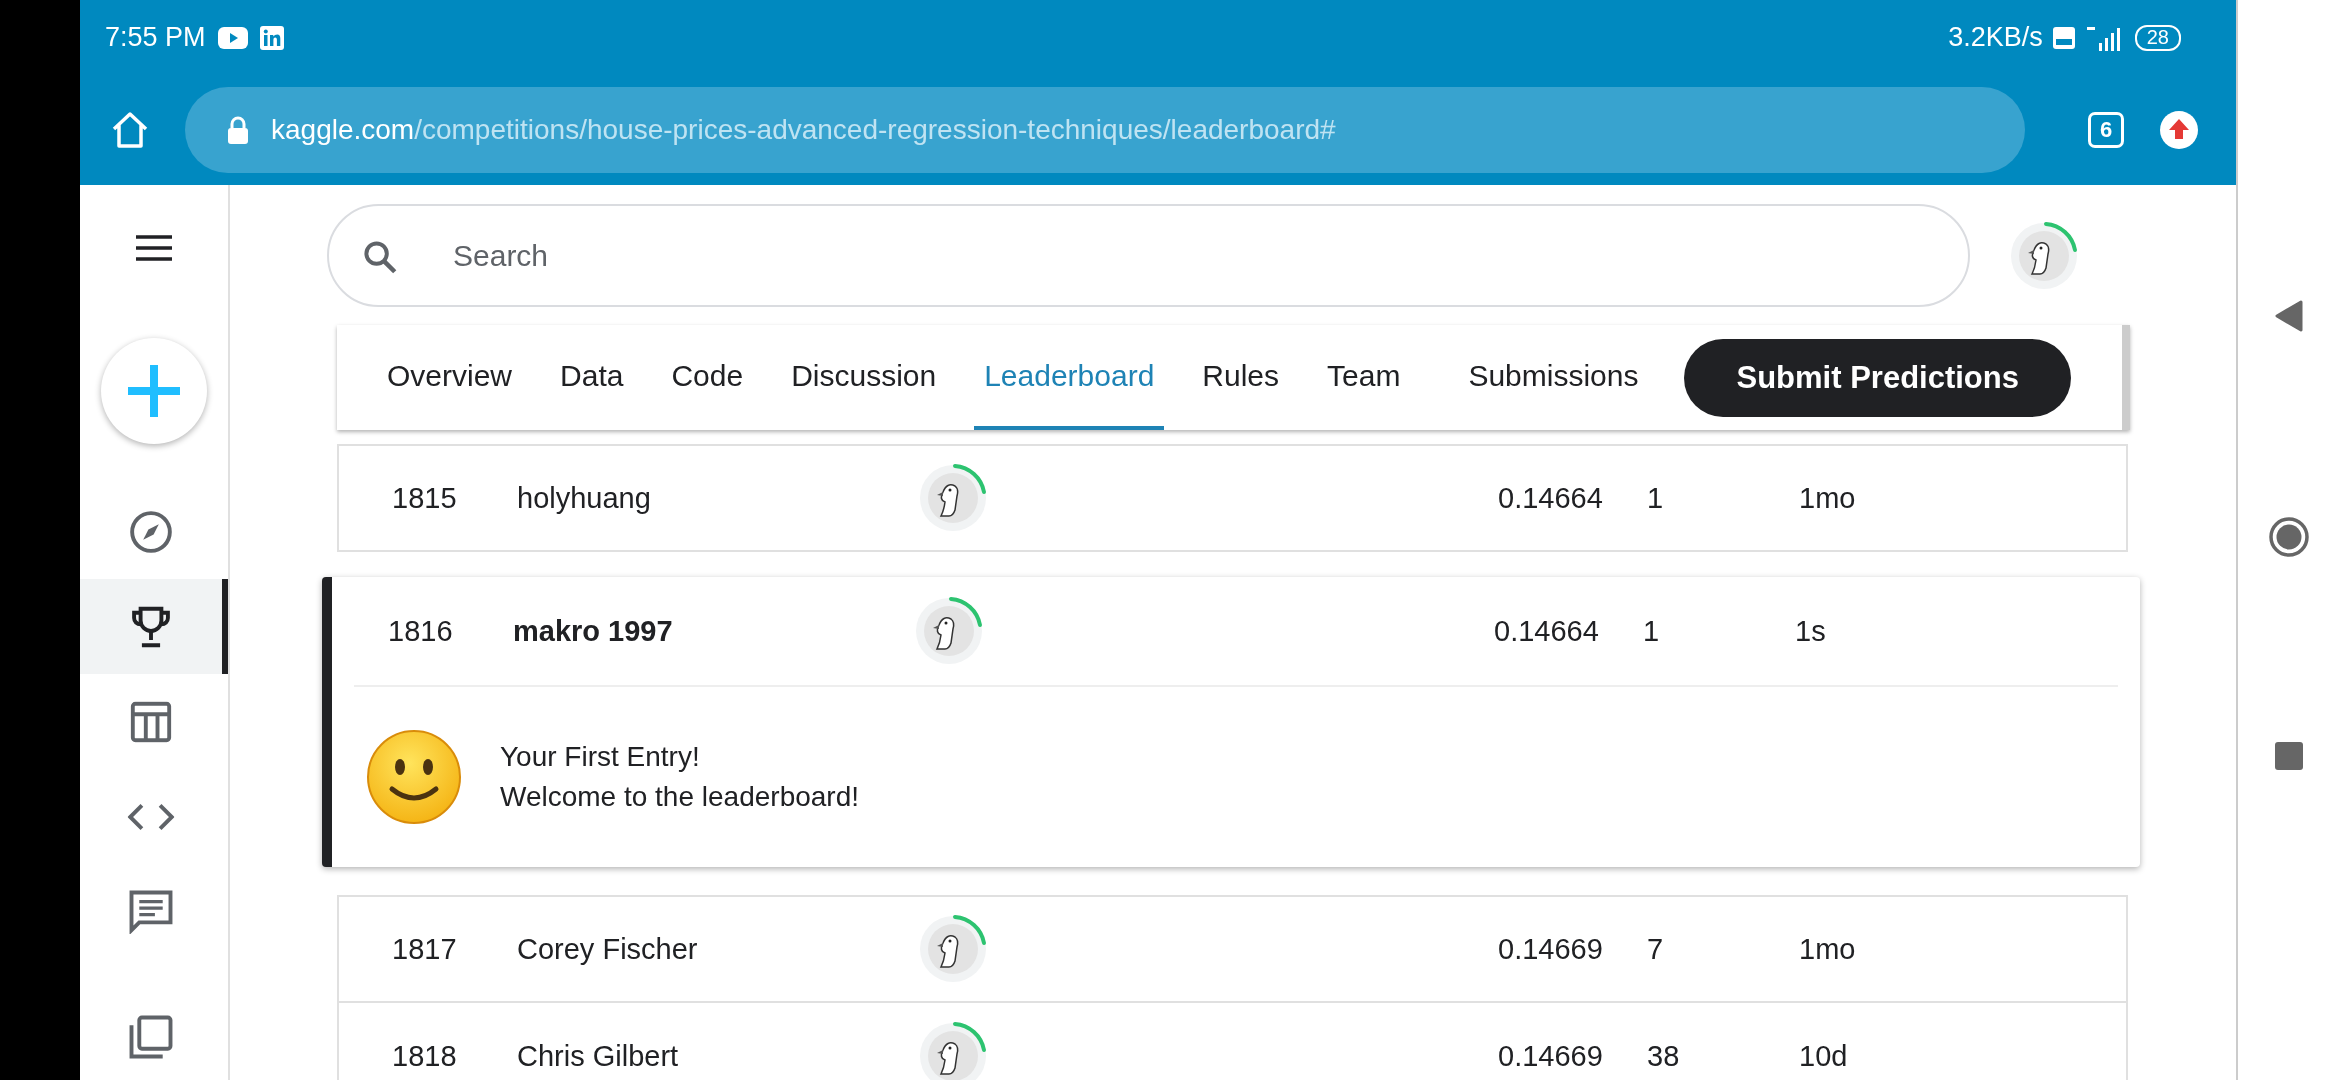 This screenshot has width=2340, height=1080. I want to click on back-icon, so click(2289, 316).